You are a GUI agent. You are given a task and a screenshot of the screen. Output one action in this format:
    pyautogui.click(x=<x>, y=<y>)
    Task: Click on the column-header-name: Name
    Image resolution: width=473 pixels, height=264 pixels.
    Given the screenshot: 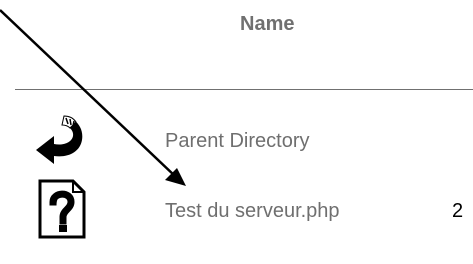 What is the action you would take?
    pyautogui.click(x=267, y=24)
    